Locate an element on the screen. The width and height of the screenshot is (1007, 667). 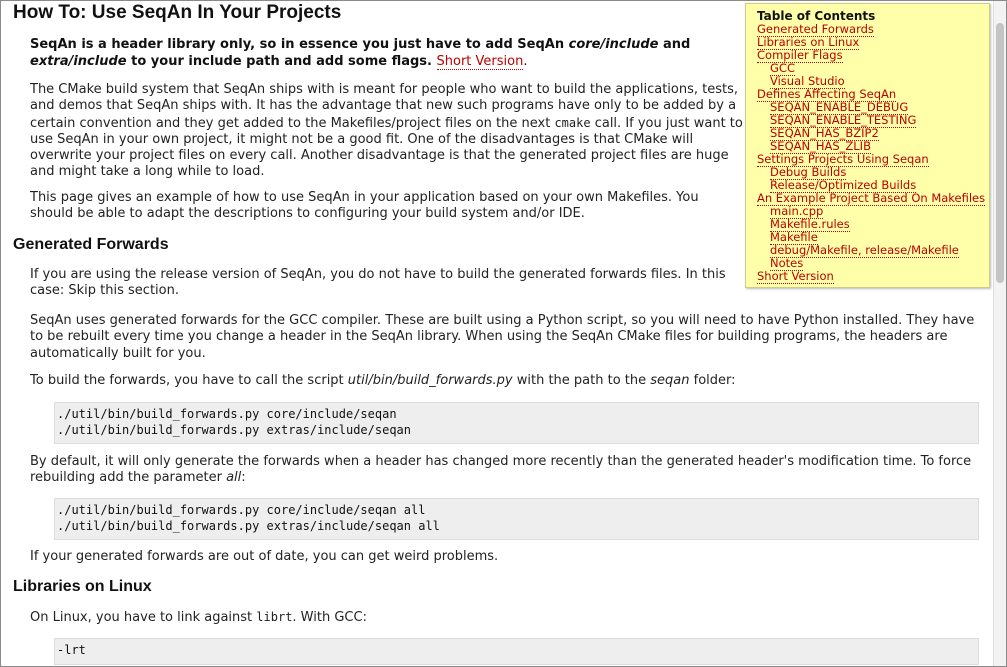
section-heading-libraries-linux: Libraries on Linux is located at coordinates (82, 586).